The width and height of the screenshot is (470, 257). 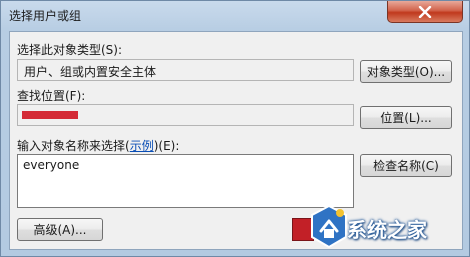 I want to click on check-names-button: 检查名称(C), so click(x=406, y=165).